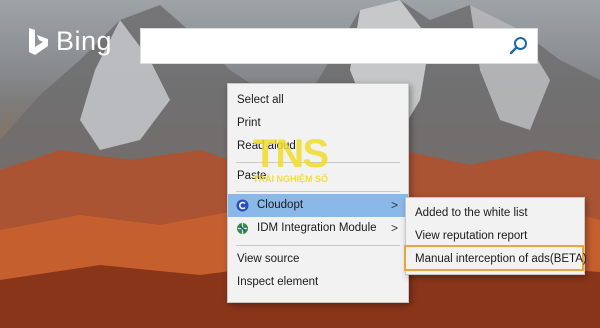  I want to click on submenu-item-manual-interception: Manual interception of ads(BETA), so click(495, 258).